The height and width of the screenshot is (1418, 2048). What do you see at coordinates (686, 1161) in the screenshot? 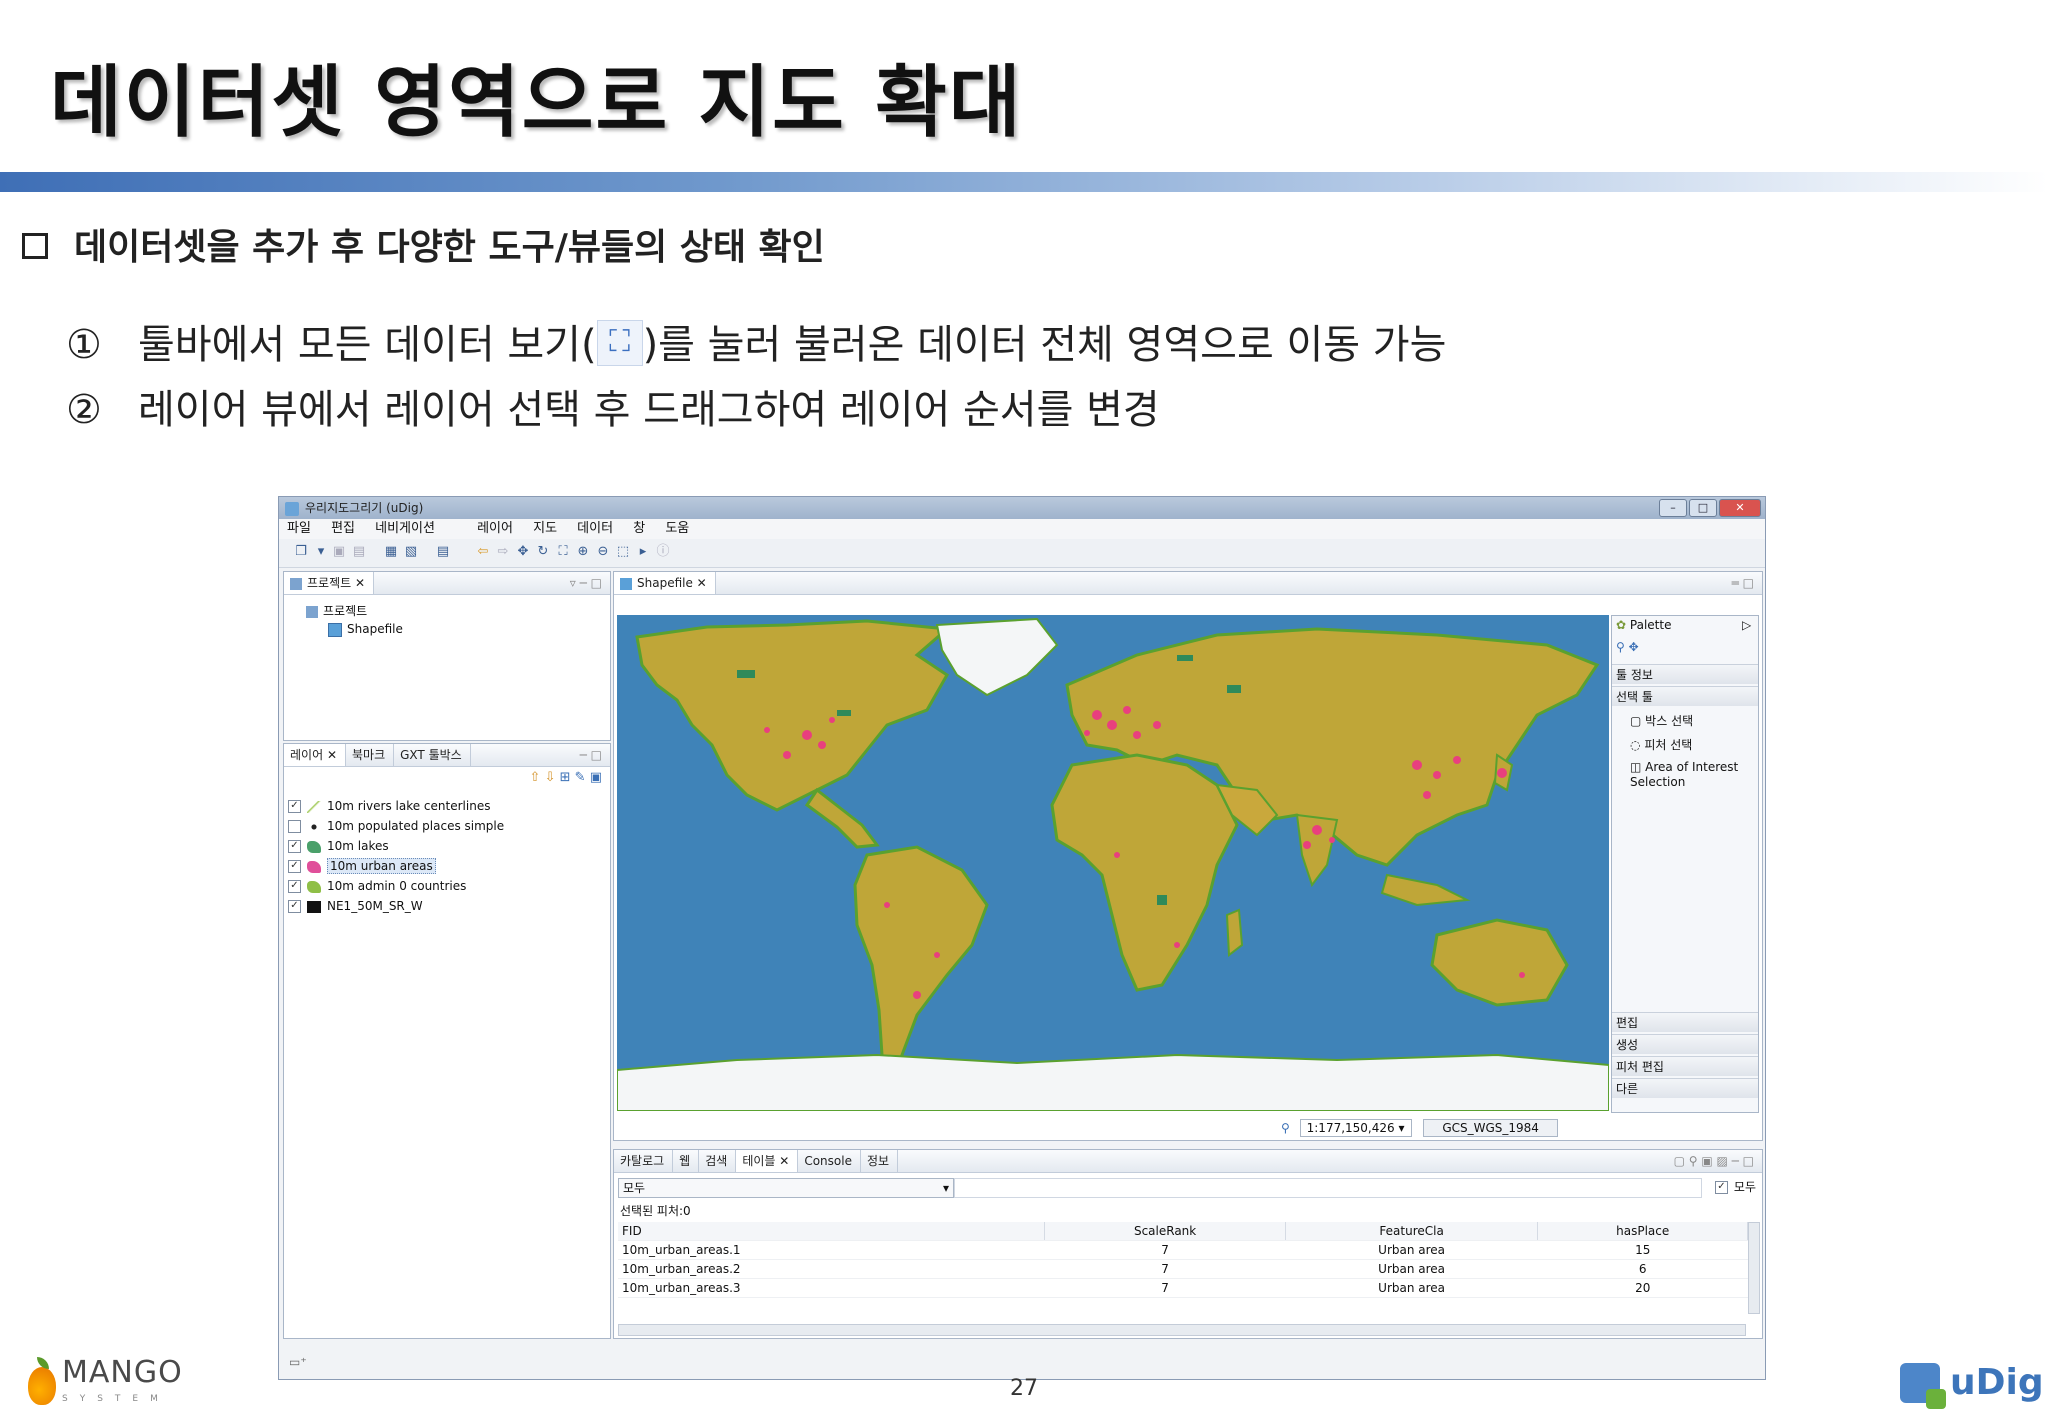
I see `tab-web: 웹` at bounding box center [686, 1161].